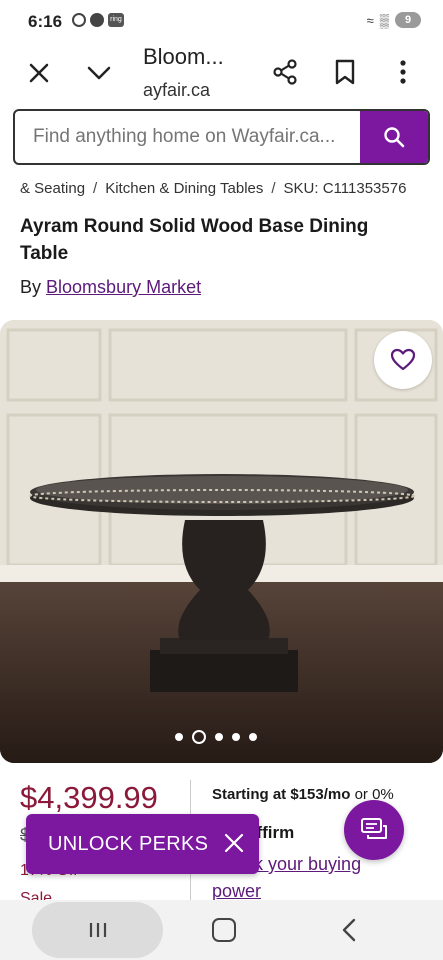 This screenshot has height=960, width=443. I want to click on recent-apps-icon, so click(97, 930).